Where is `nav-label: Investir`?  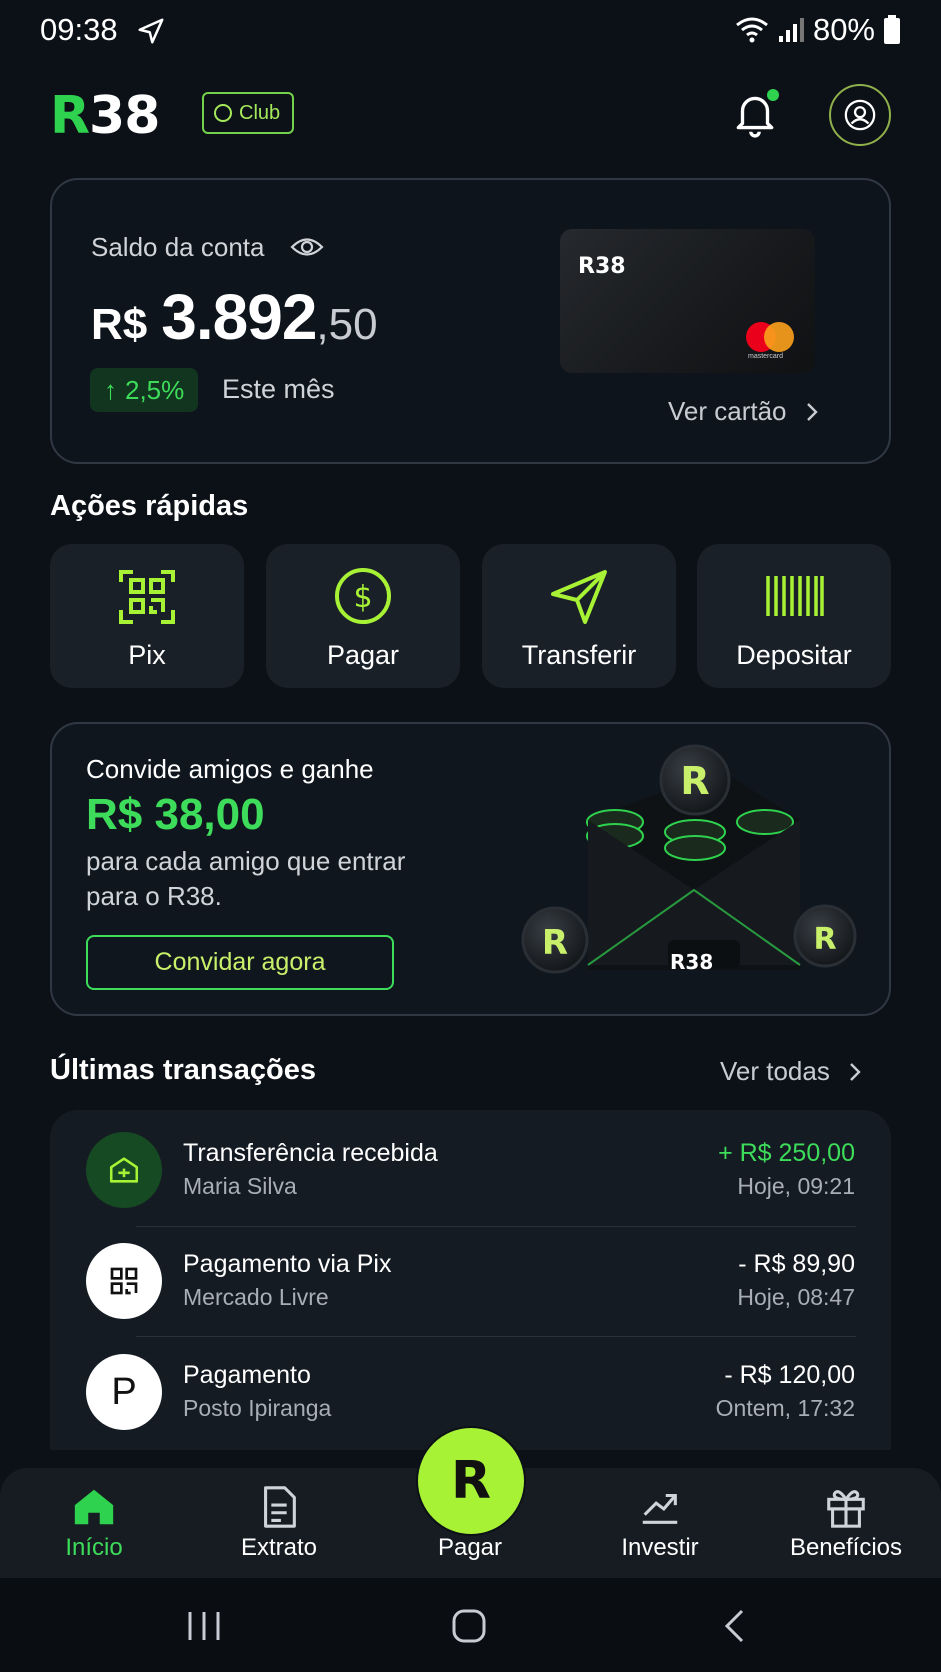
nav-label: Investir is located at coordinates (660, 1547).